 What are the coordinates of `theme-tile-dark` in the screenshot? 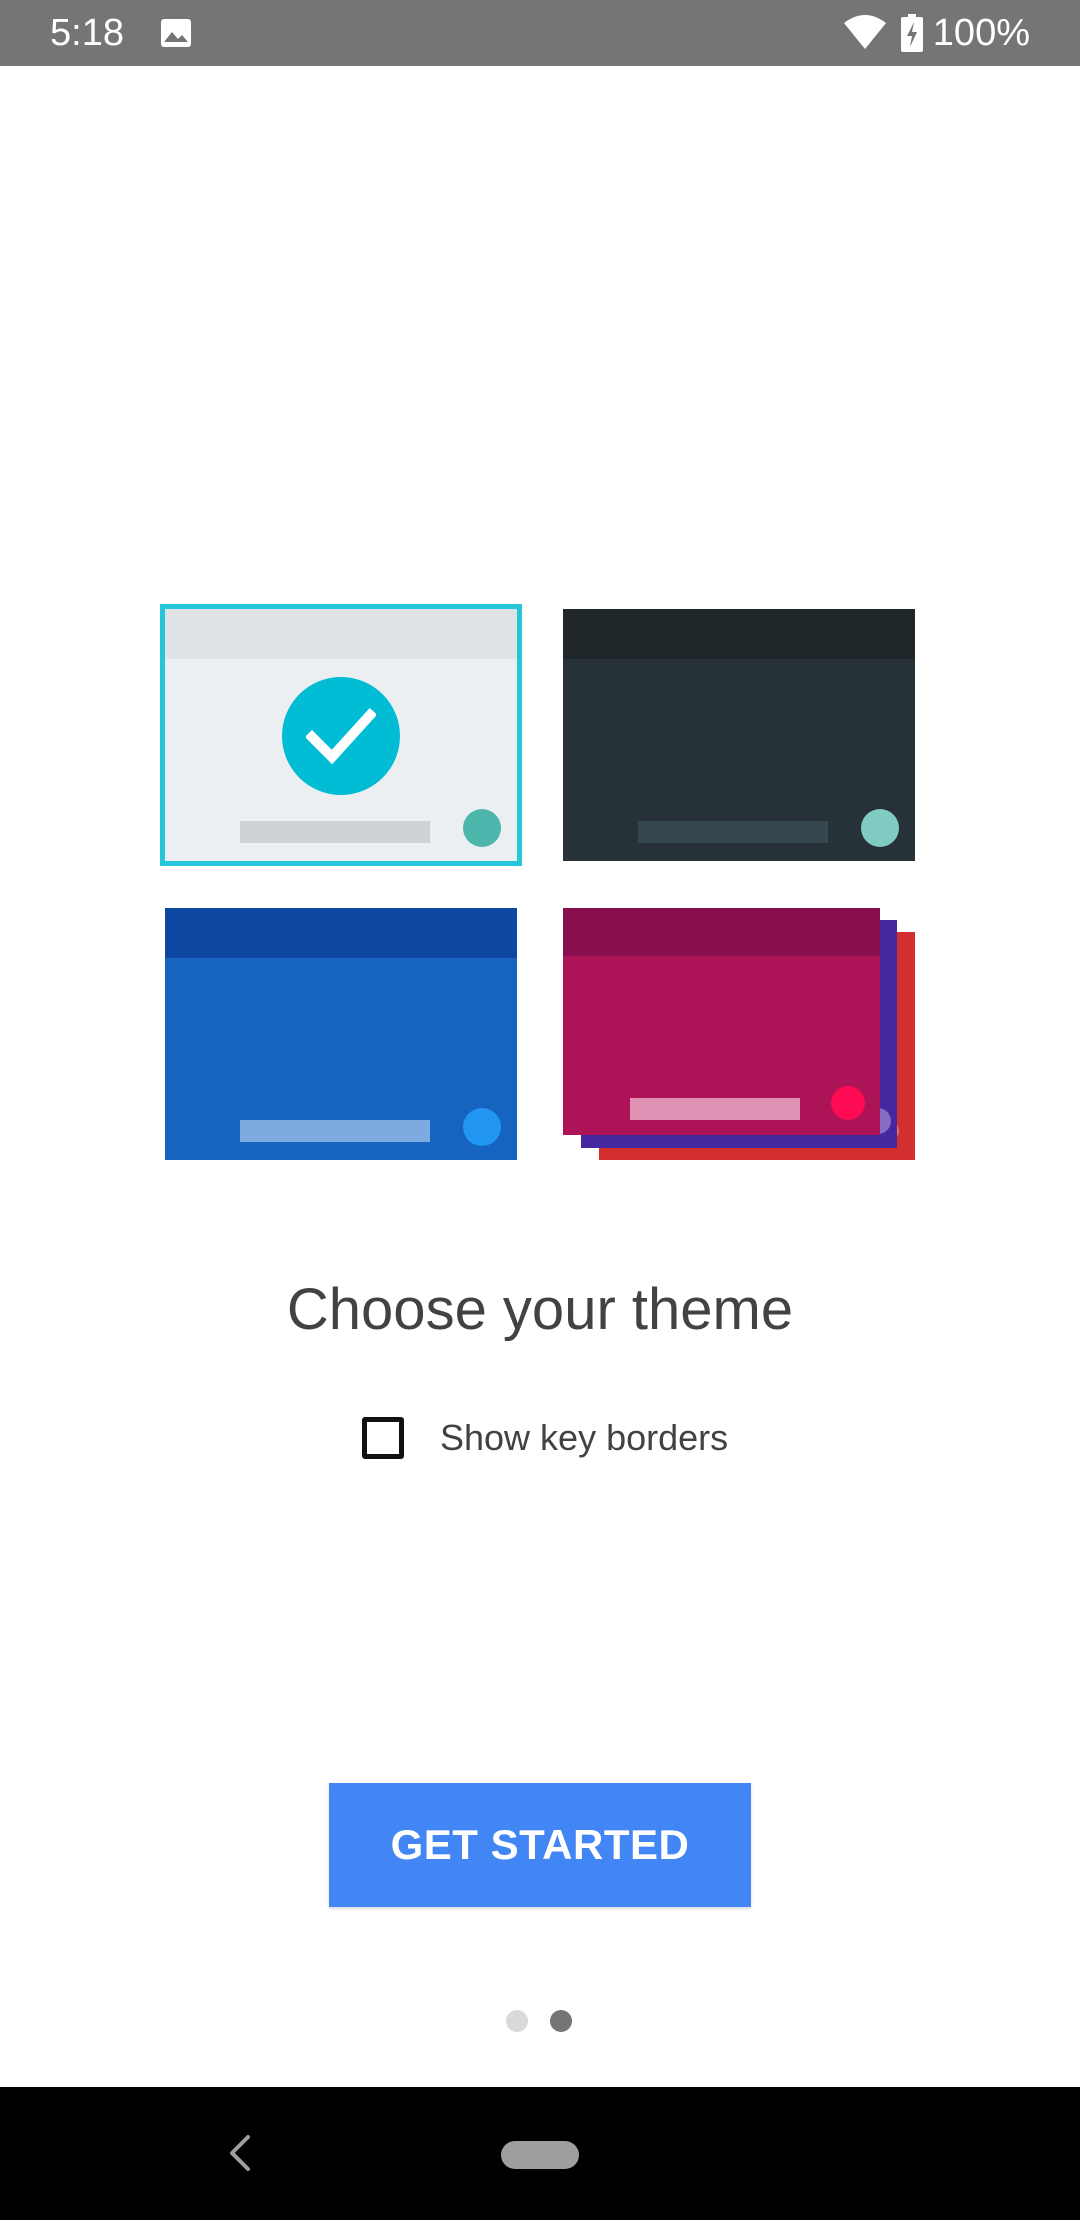 It's located at (739, 735).